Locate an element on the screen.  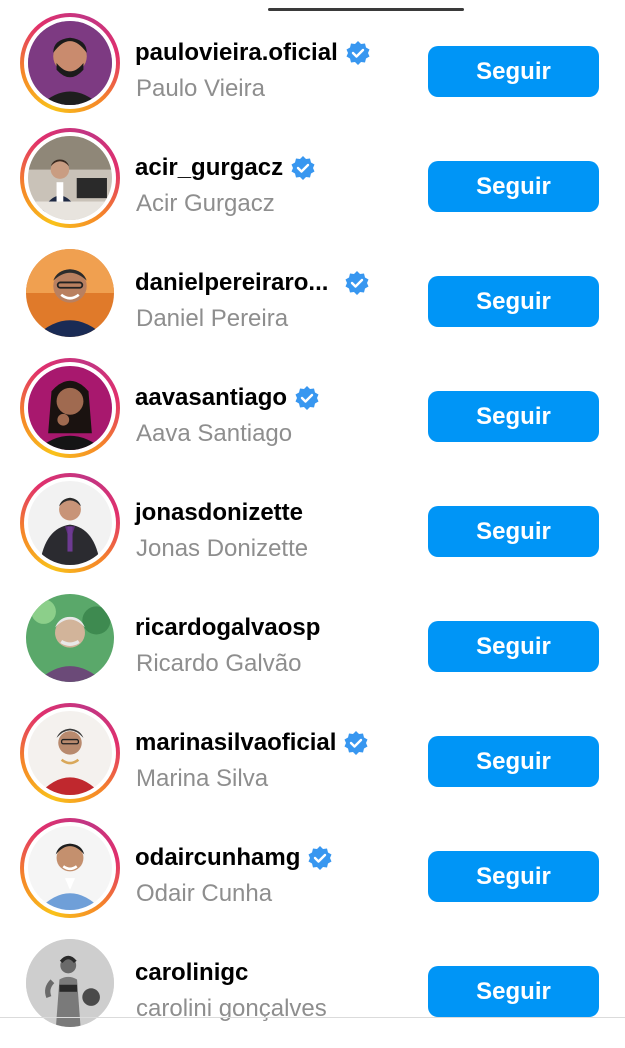
full-name: Acir Gurgacz is located at coordinates (205, 203).